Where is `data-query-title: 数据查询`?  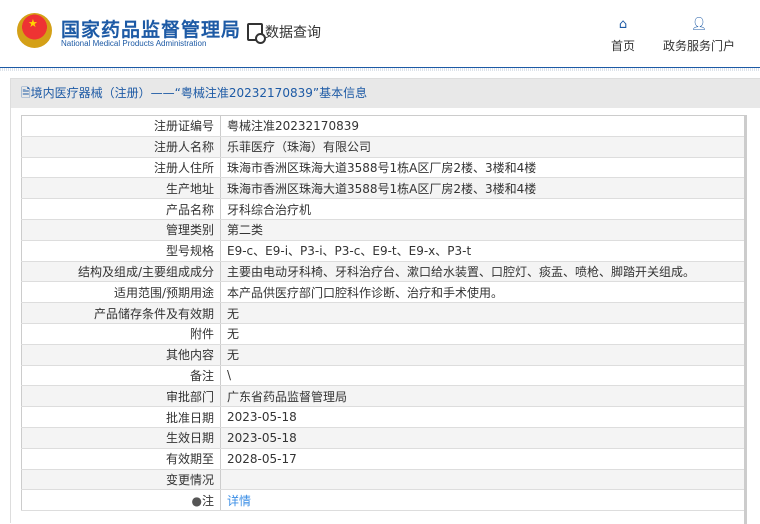 data-query-title: 数据查询 is located at coordinates (284, 33).